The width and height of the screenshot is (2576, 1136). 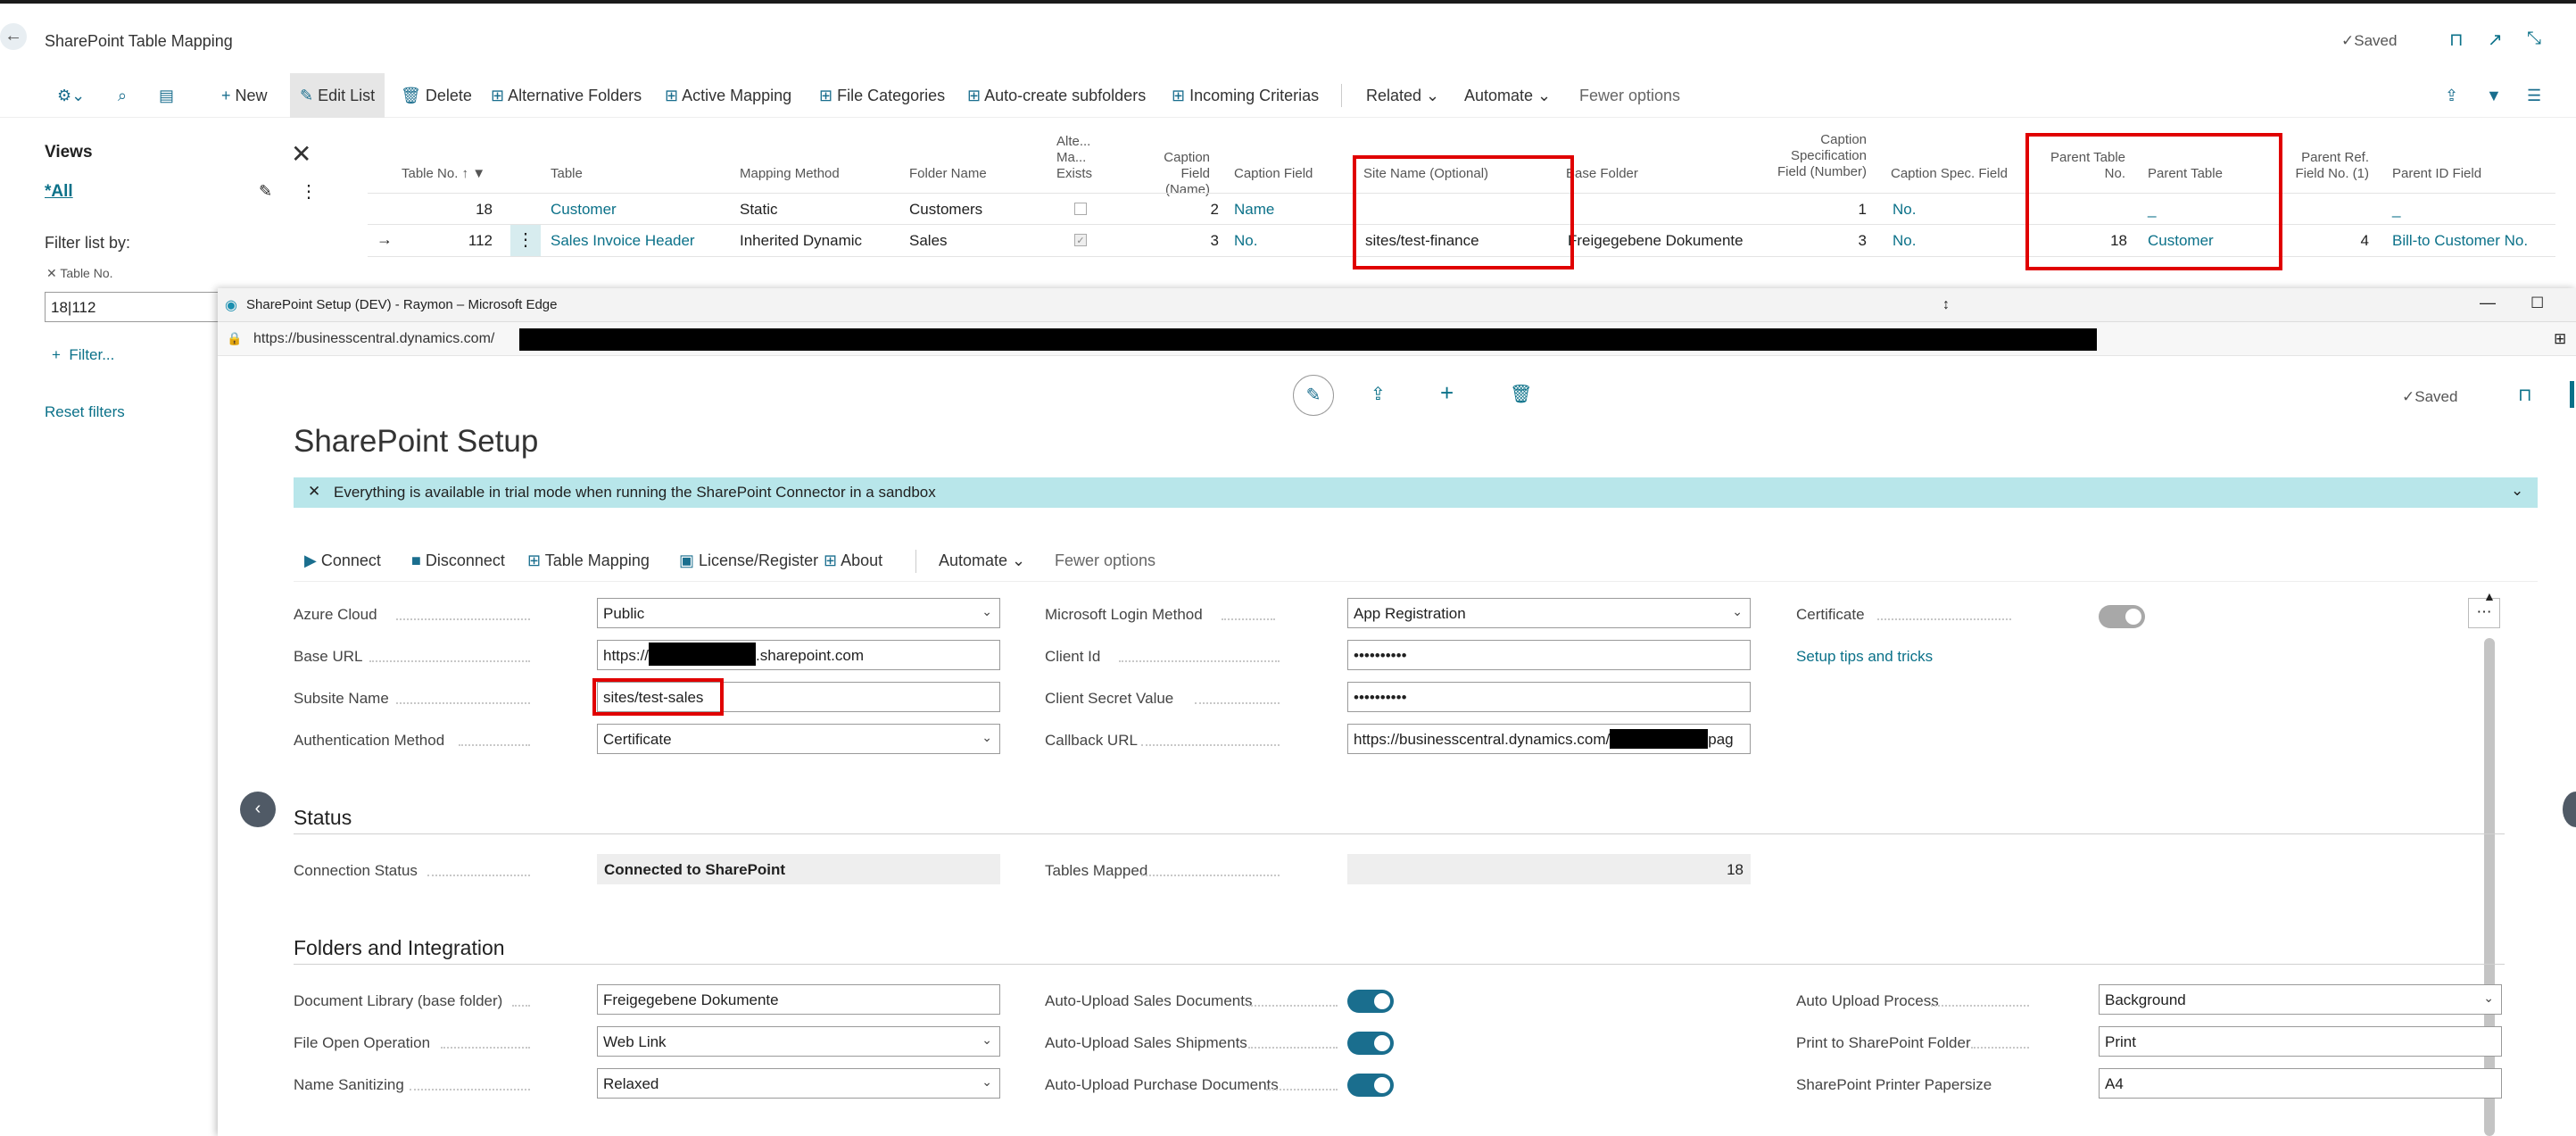 What do you see at coordinates (584, 210) in the screenshot?
I see `cell-table: Customer` at bounding box center [584, 210].